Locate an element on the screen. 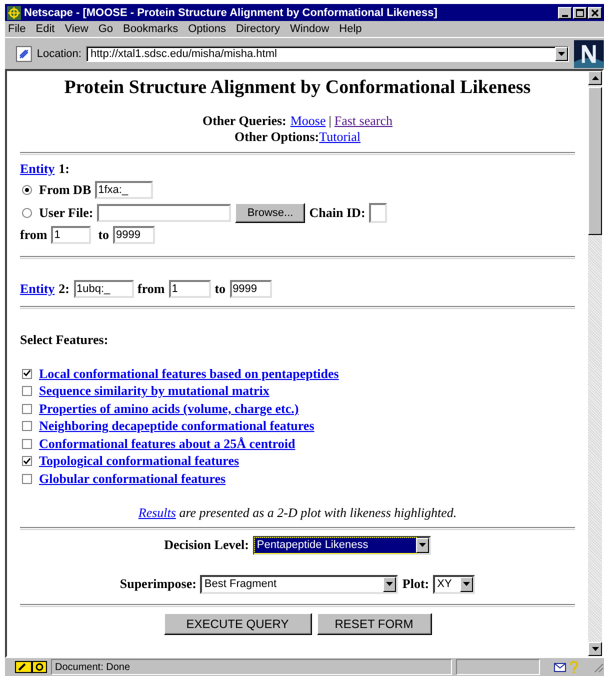 The image size is (604, 676). status-text: Document: Done is located at coordinates (251, 667).